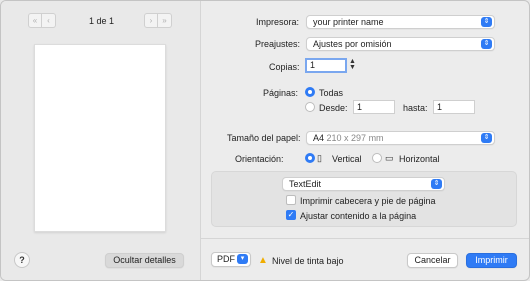 This screenshot has height=281, width=530. I want to click on pages-all-label: Todas, so click(331, 93).